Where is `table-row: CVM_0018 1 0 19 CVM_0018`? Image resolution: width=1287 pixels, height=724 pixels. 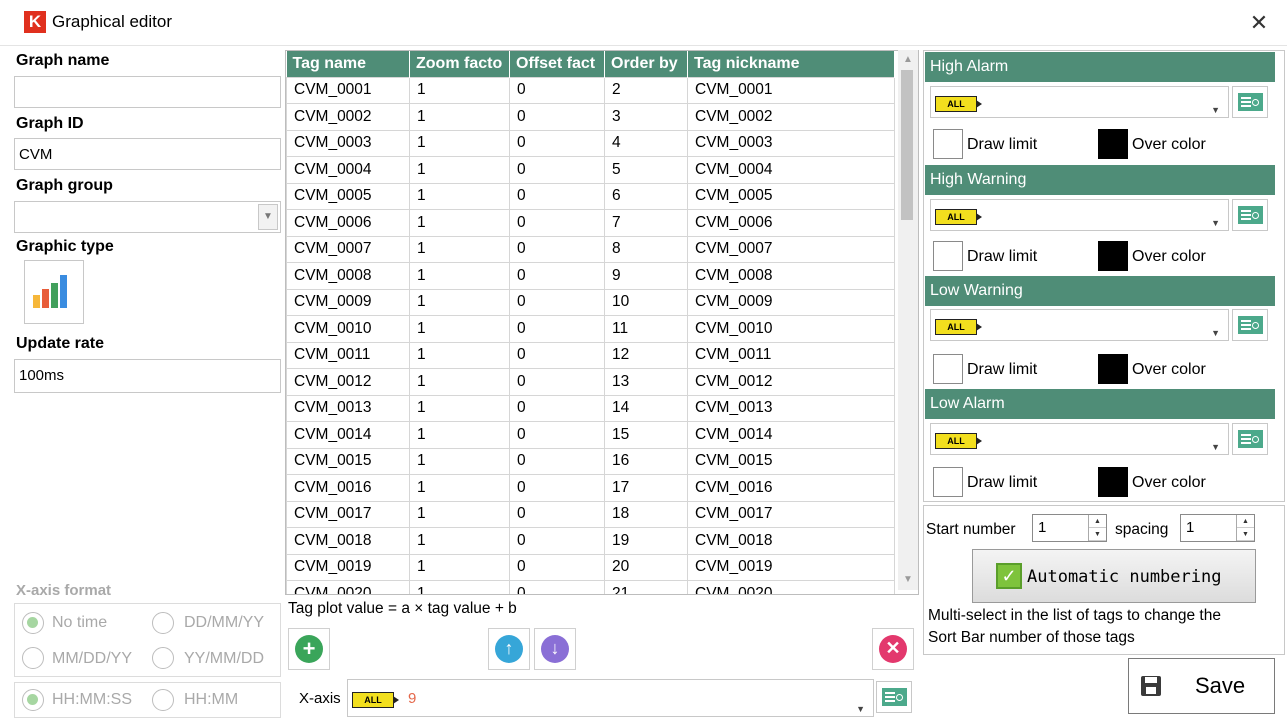 table-row: CVM_0018 1 0 19 CVM_0018 is located at coordinates (590, 541).